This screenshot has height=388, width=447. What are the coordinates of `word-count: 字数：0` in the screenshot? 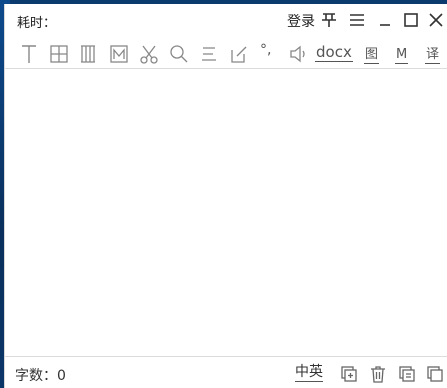 It's located at (40, 376).